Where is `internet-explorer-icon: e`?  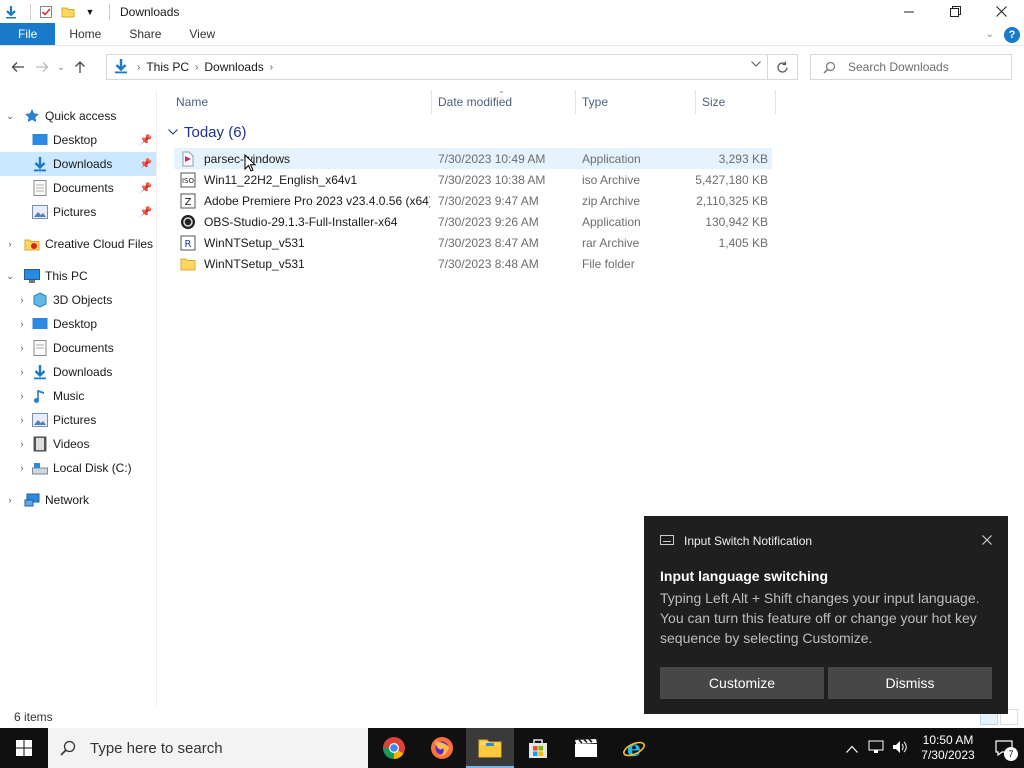
internet-explorer-icon: e is located at coordinates (634, 748).